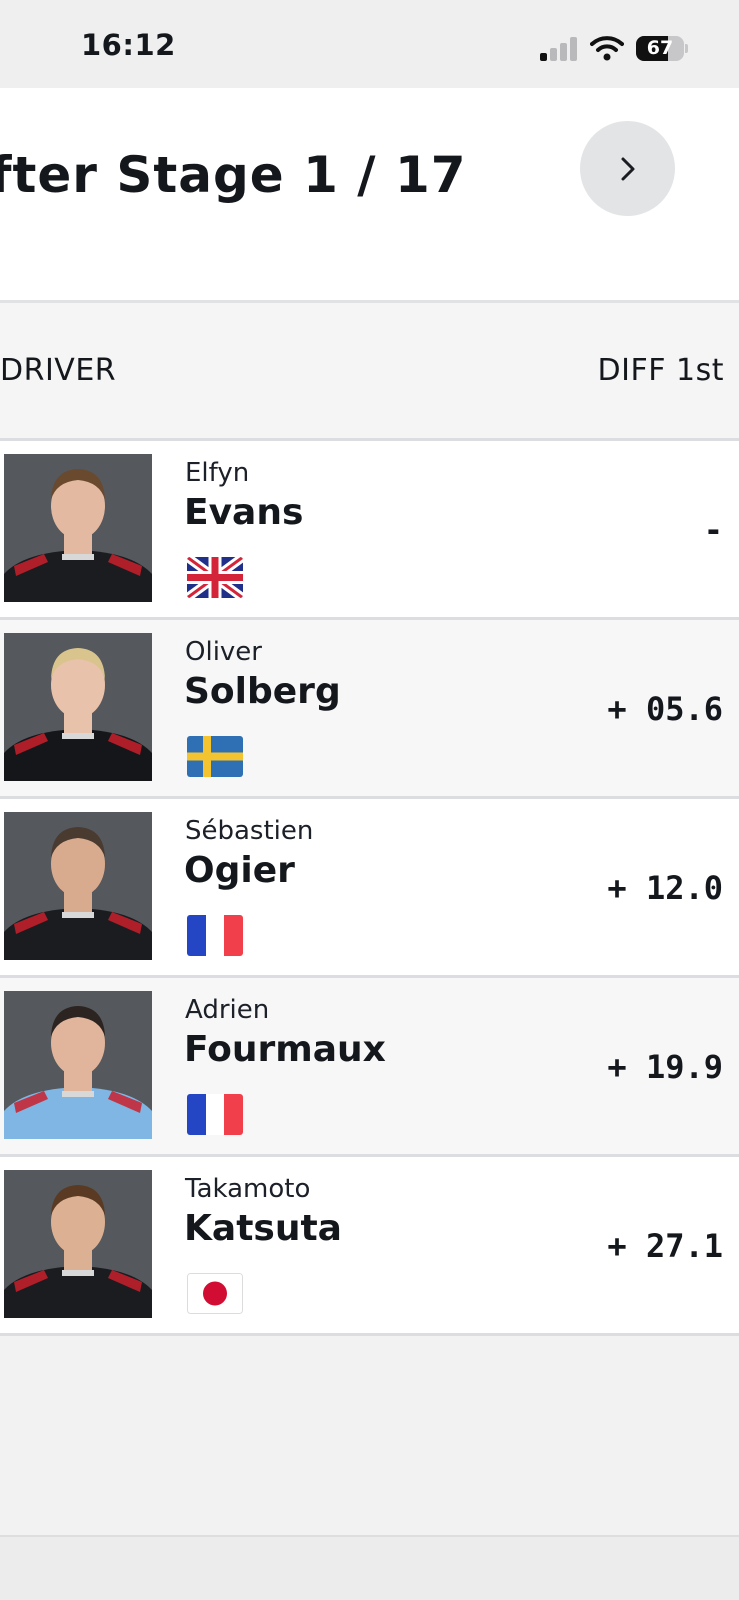  I want to click on driver-first-name: Takamoto, so click(248, 1189).